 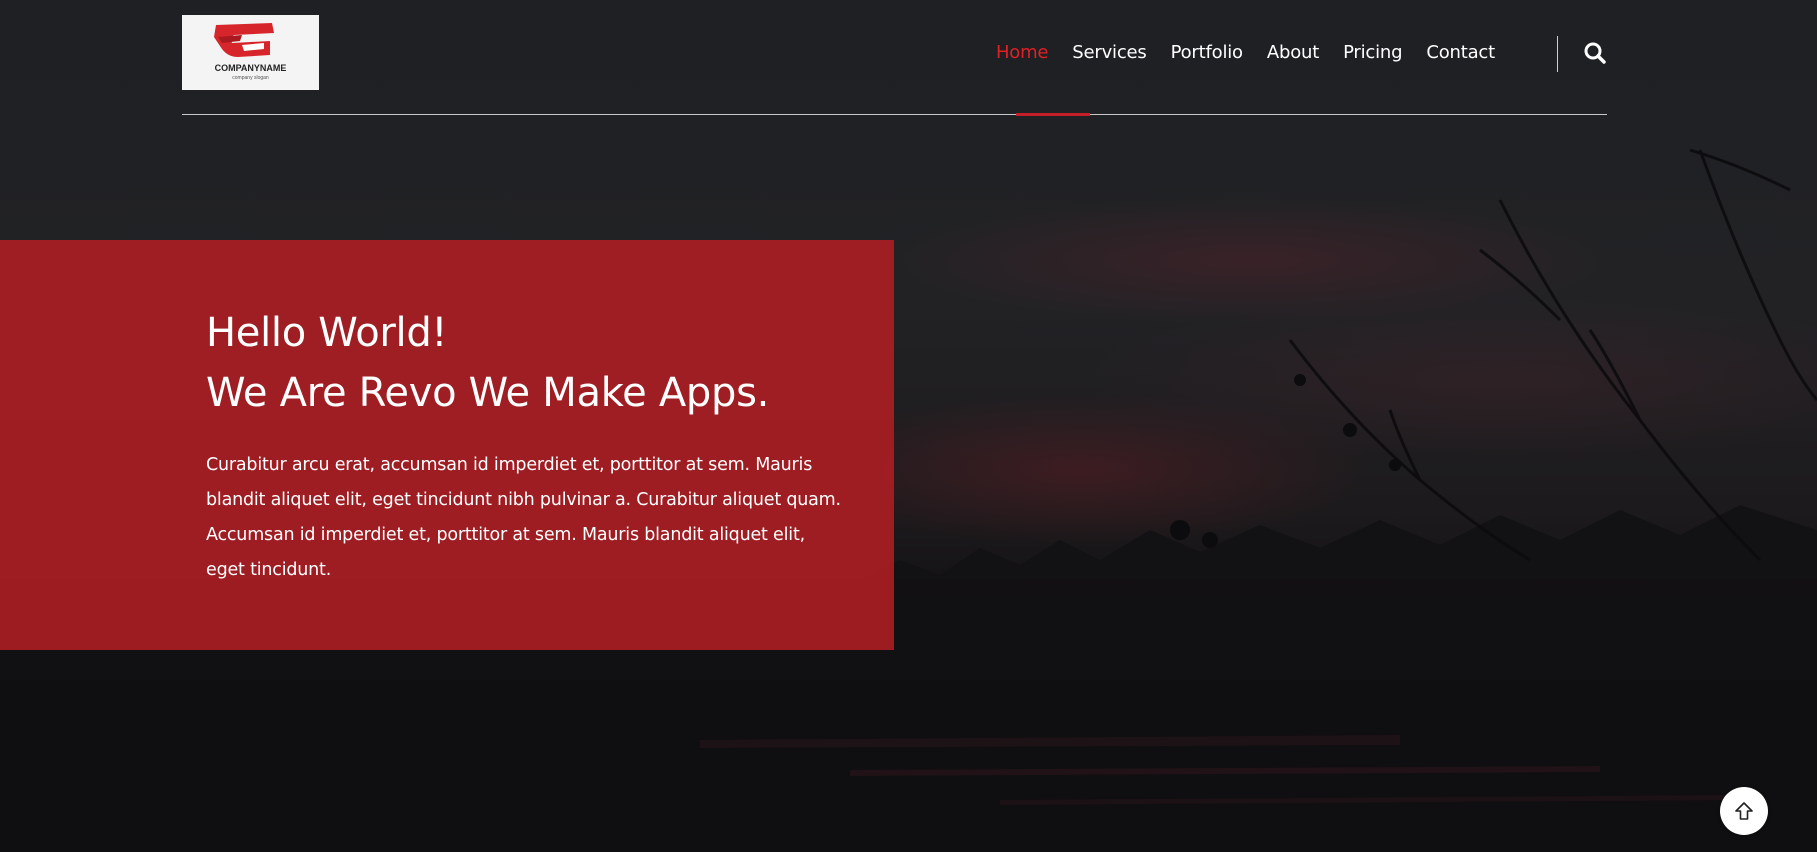 What do you see at coordinates (1557, 54) in the screenshot?
I see `nav-divider` at bounding box center [1557, 54].